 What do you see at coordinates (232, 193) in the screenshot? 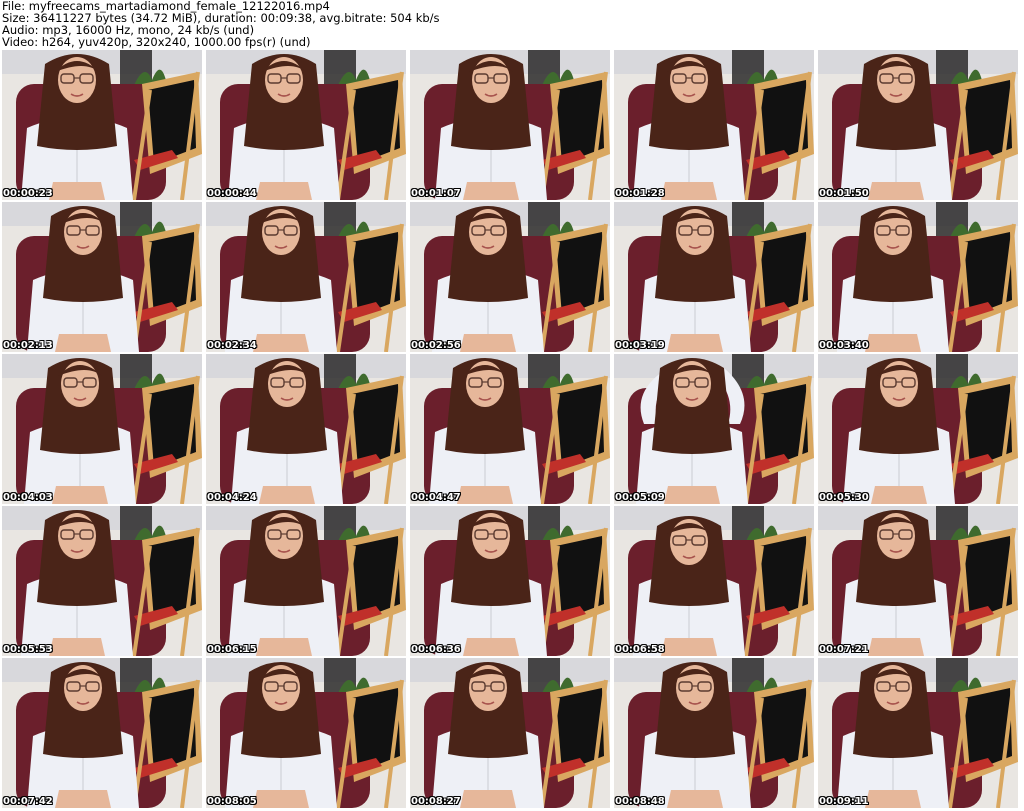
I see `frame-timestamp: 00:00:44` at bounding box center [232, 193].